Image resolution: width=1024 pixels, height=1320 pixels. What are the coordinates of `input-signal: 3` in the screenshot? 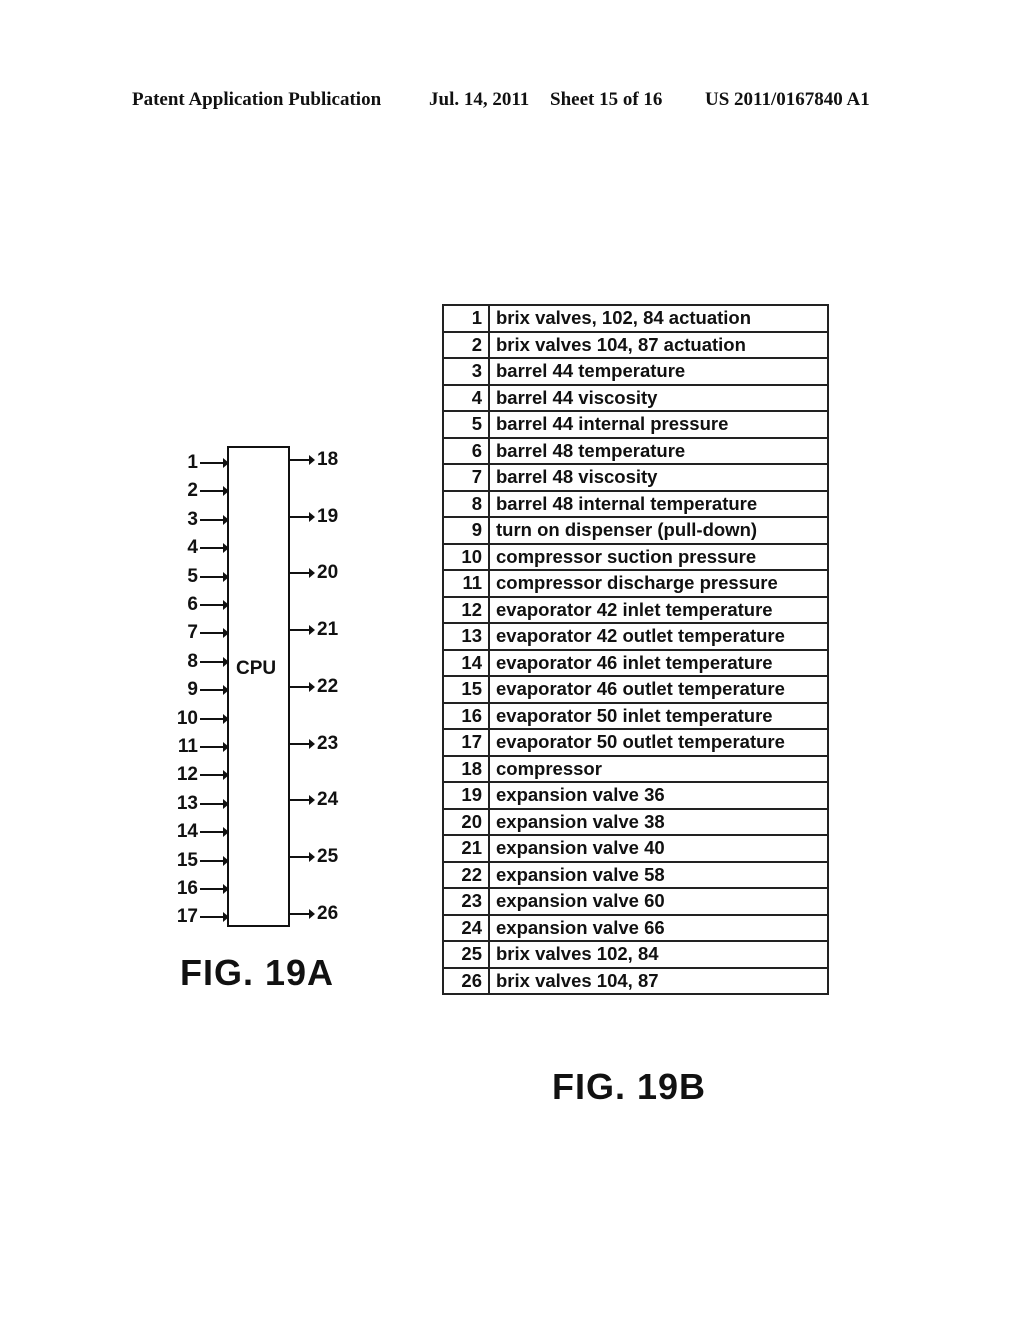 It's located at (194, 519).